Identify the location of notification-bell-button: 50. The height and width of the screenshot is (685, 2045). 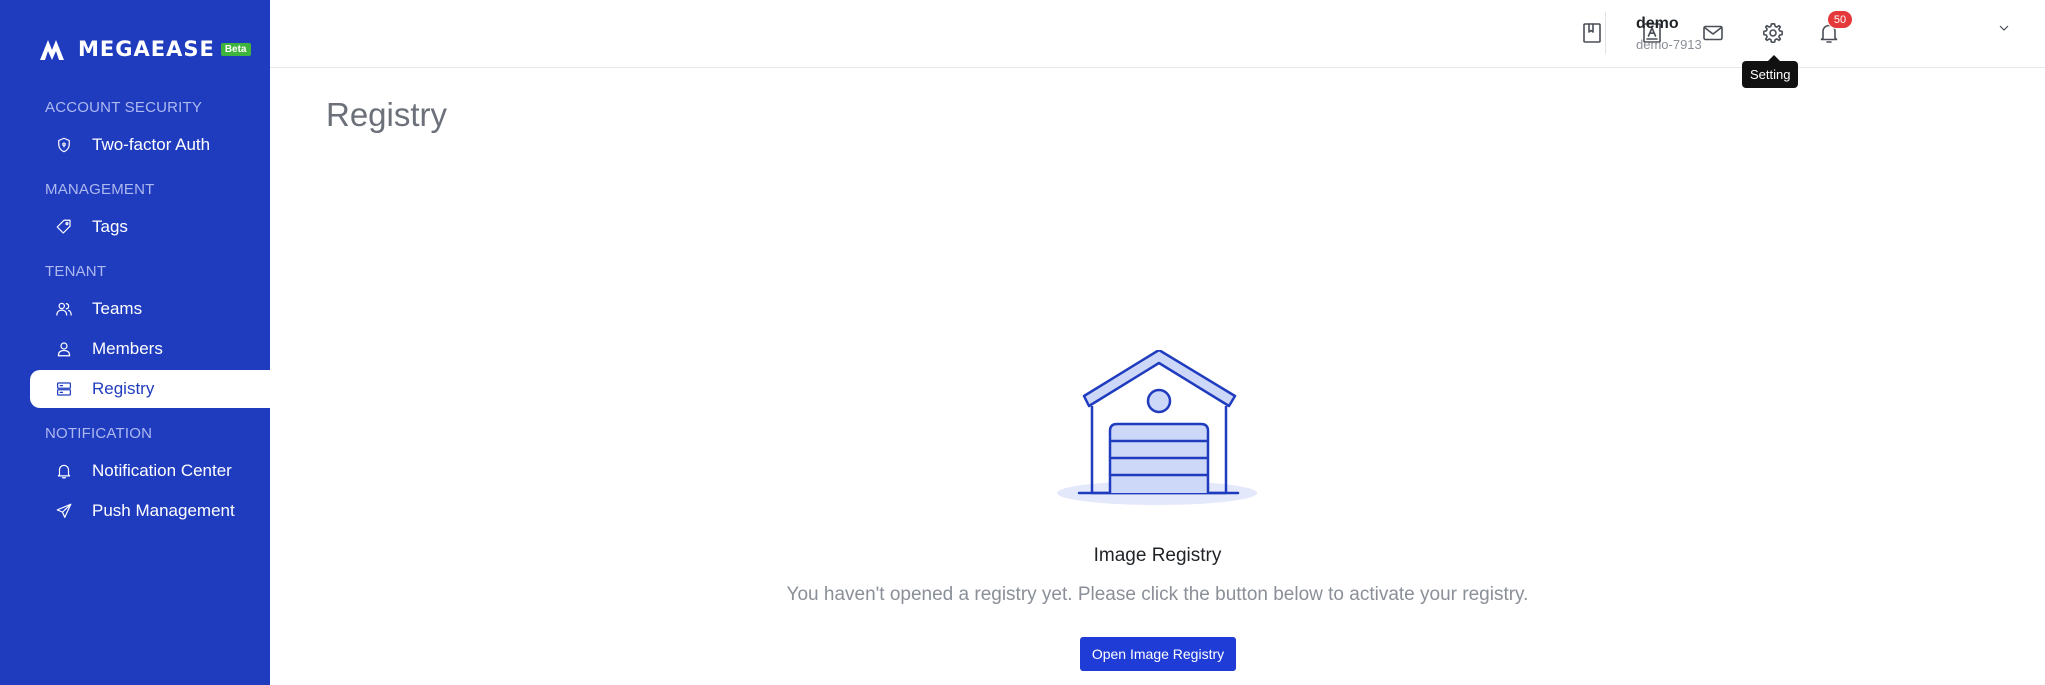
(1834, 28).